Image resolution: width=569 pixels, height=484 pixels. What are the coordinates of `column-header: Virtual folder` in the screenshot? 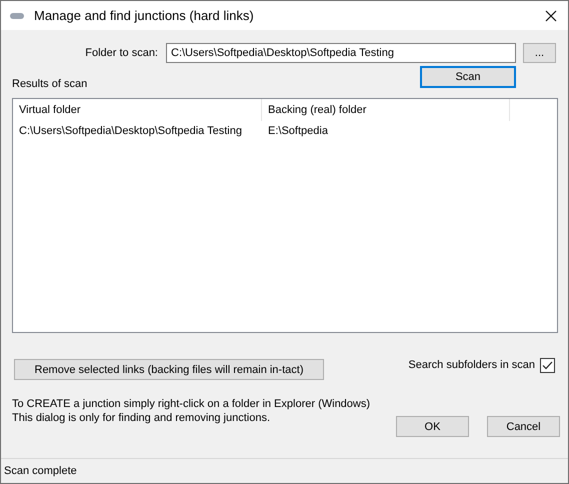 It's located at (137, 110).